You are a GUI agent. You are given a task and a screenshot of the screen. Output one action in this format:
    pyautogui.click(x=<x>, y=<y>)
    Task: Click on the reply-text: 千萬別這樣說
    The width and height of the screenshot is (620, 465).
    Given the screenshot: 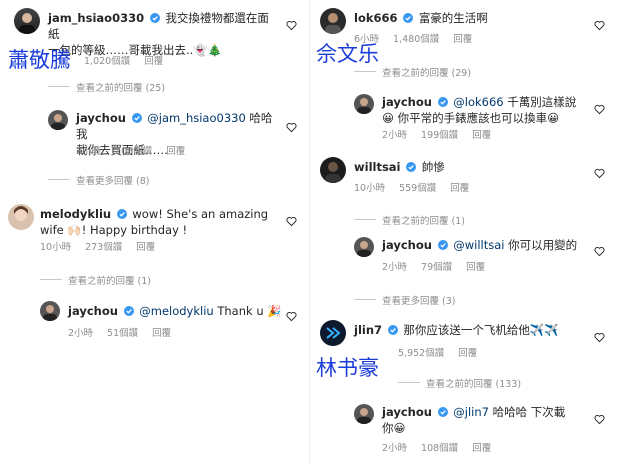 What is the action you would take?
    pyautogui.click(x=540, y=102)
    